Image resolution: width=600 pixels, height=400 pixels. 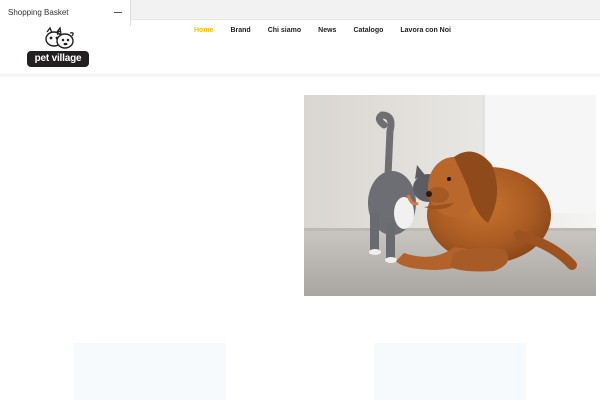 I want to click on collapse-icon, so click(x=118, y=12).